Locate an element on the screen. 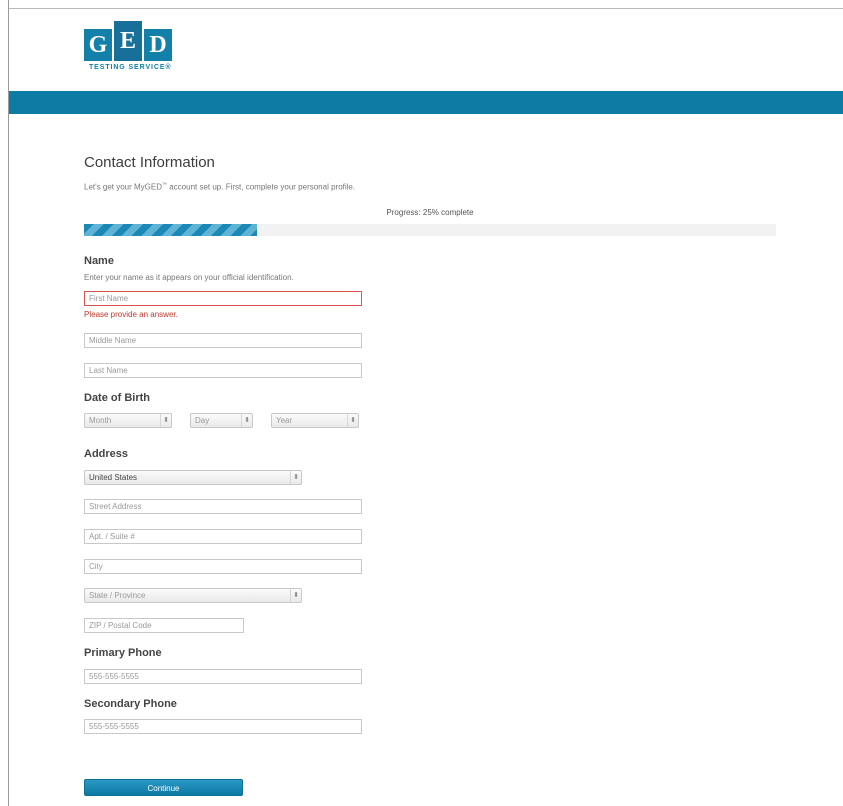 Image resolution: width=843 pixels, height=806 pixels. year-select-value: Year is located at coordinates (284, 420).